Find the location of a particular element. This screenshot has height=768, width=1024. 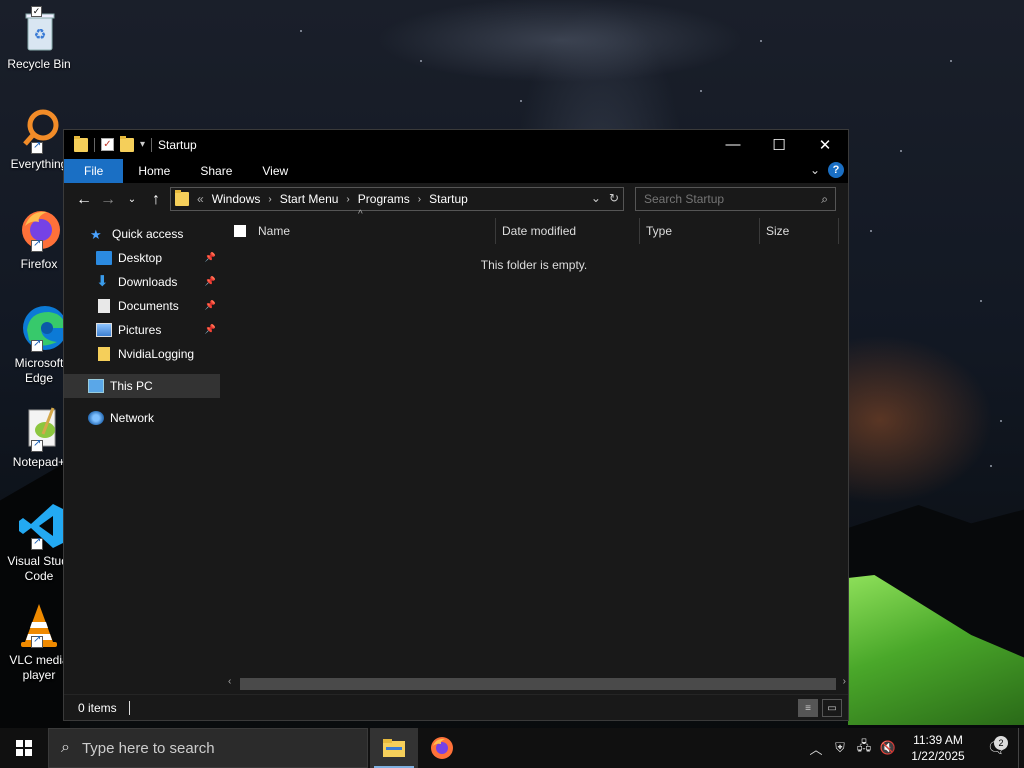

column-name: Name is located at coordinates (274, 231).